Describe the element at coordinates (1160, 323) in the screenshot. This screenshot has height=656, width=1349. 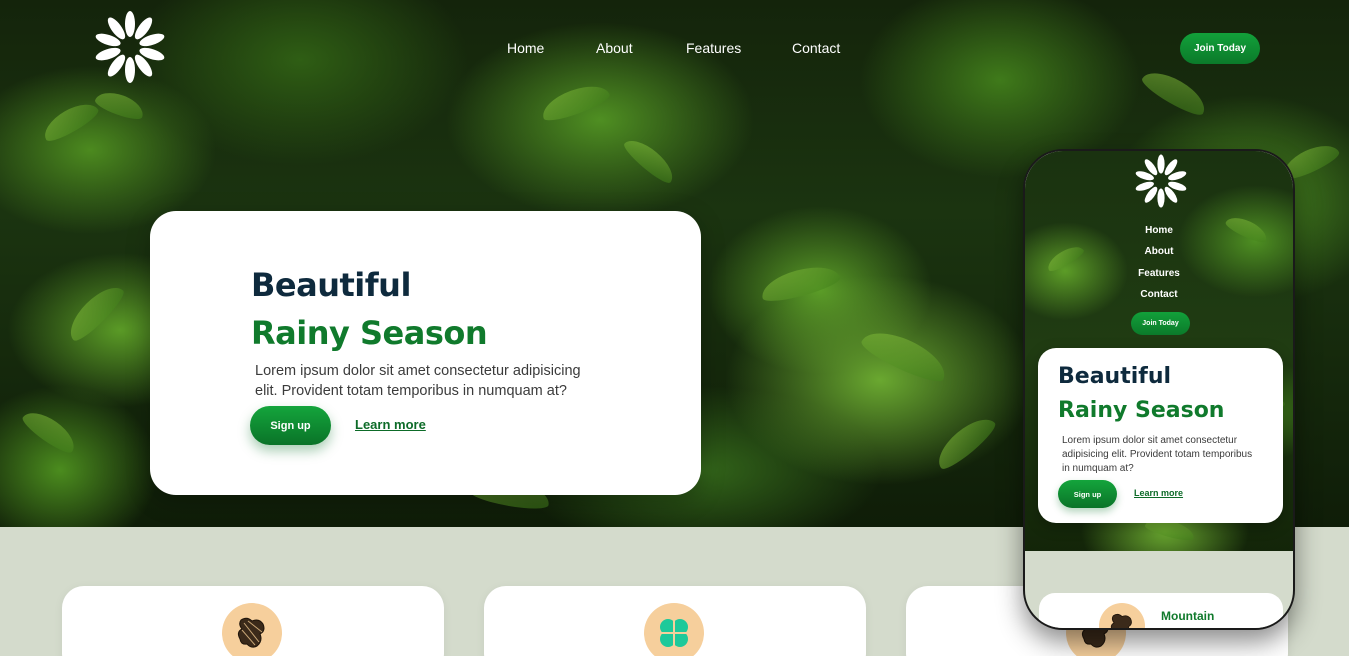
I see `mobile-join-today-button: Join Today` at that location.